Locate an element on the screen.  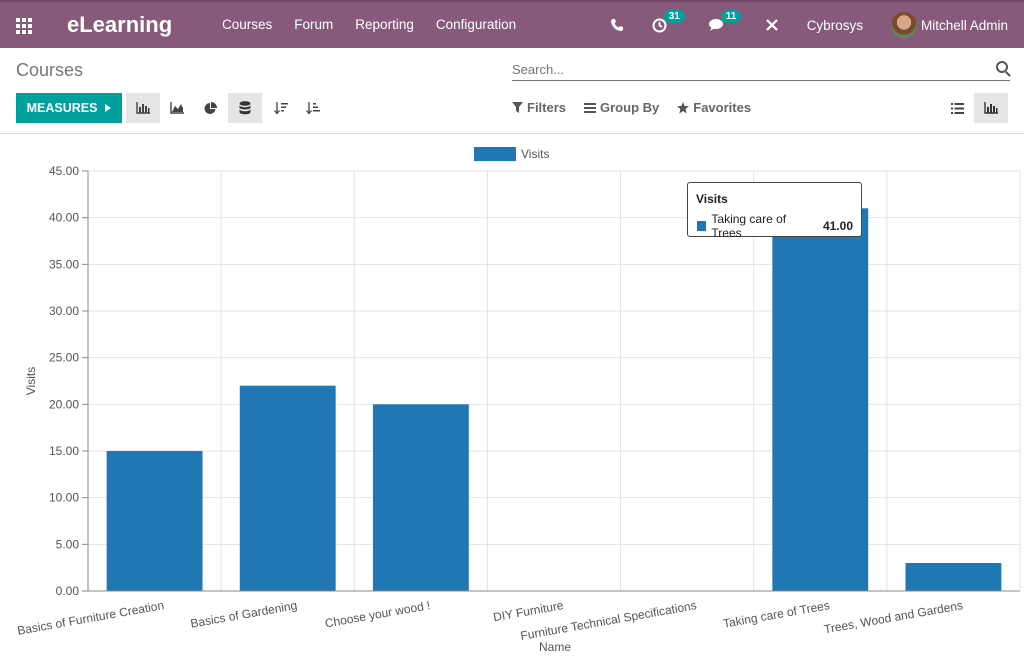
x-tick-label: Trees, Wood and Gardens is located at coordinates (893, 617).